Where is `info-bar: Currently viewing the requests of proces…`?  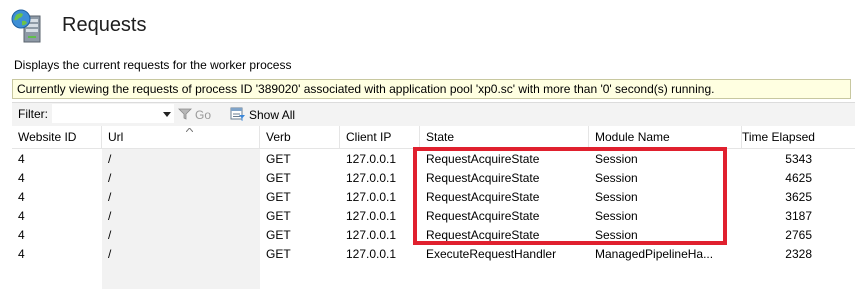 info-bar: Currently viewing the requests of proces… is located at coordinates (431, 89).